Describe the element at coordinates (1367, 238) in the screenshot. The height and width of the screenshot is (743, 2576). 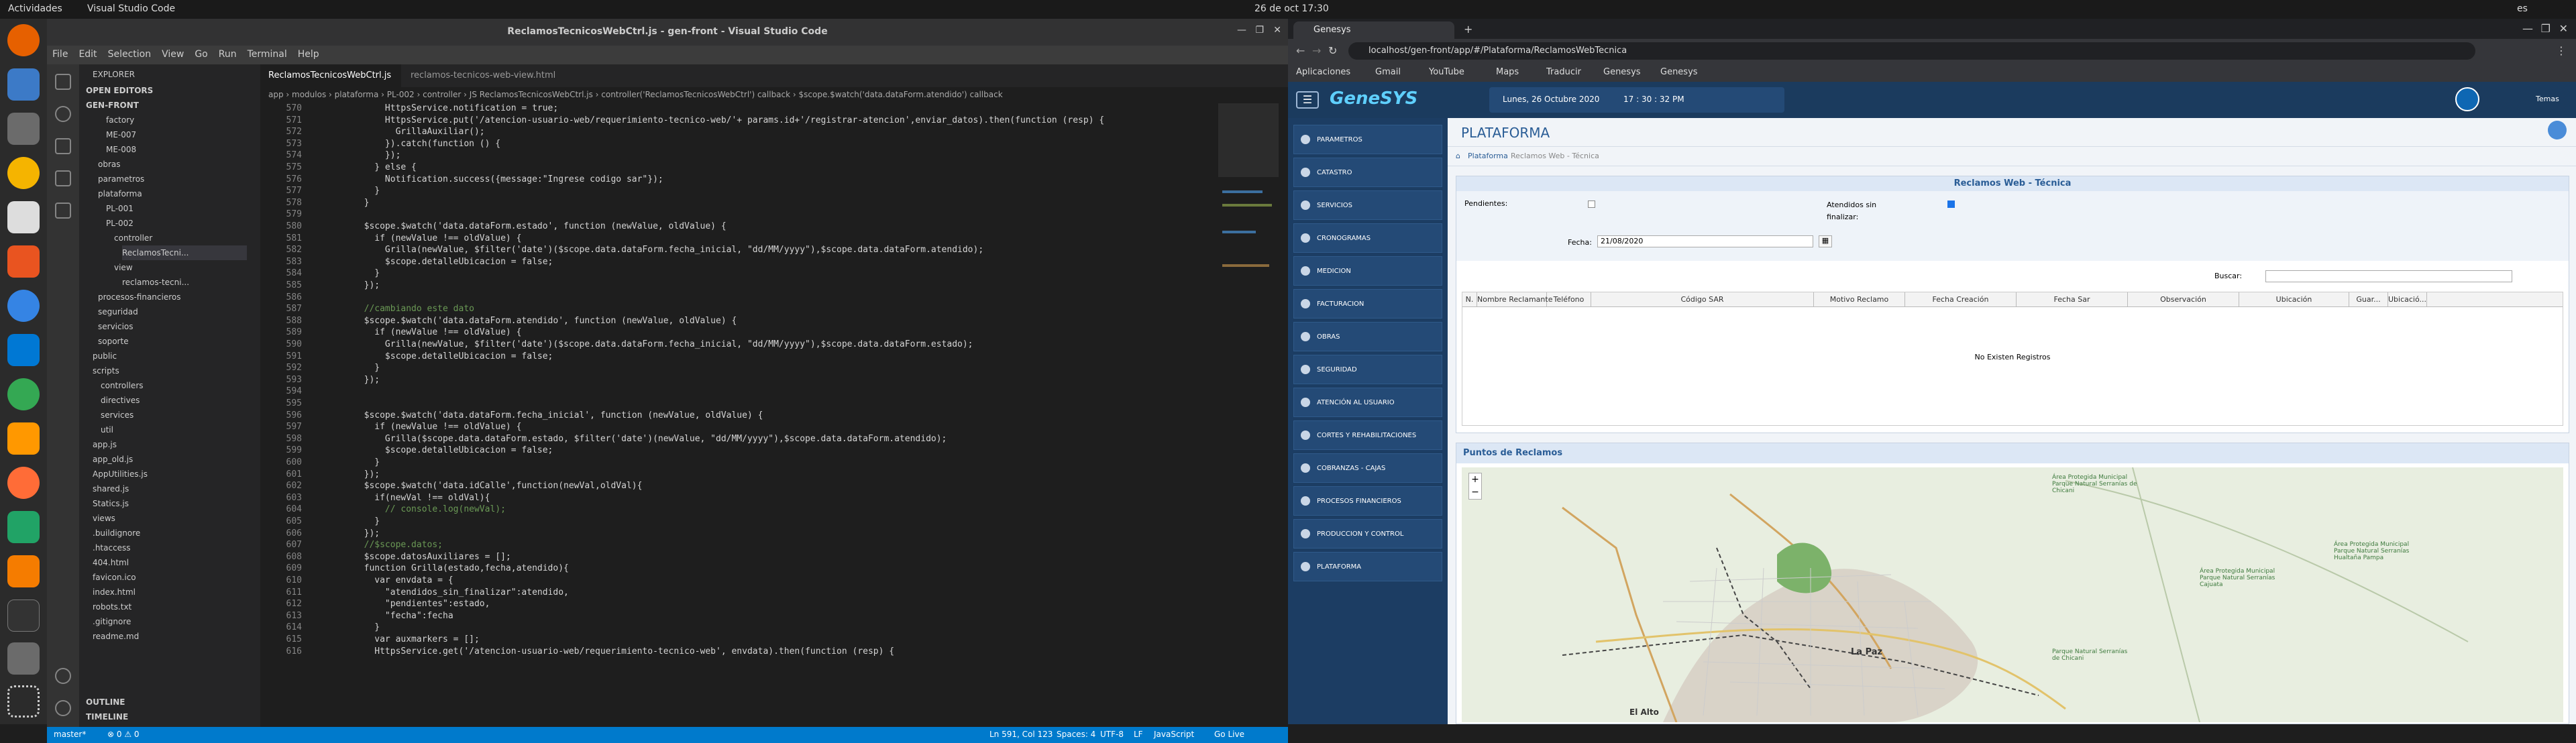
I see `sidebar-item-cronogramas: CRONOGRAMAS` at that location.